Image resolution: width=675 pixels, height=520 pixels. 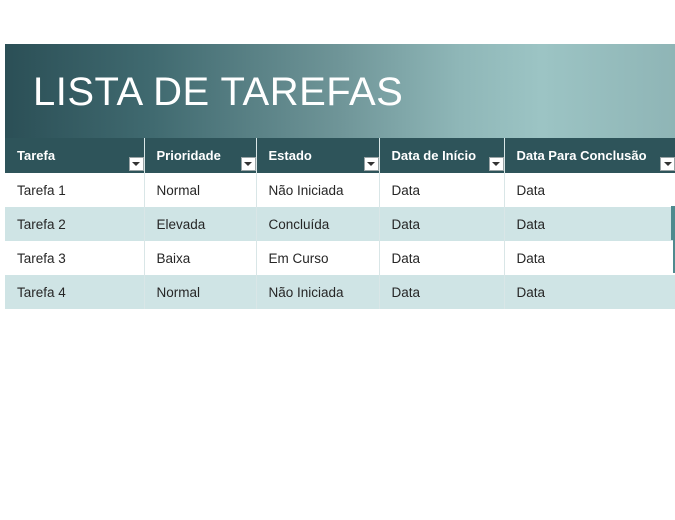 I want to click on table-cell: Elevada, so click(x=200, y=224).